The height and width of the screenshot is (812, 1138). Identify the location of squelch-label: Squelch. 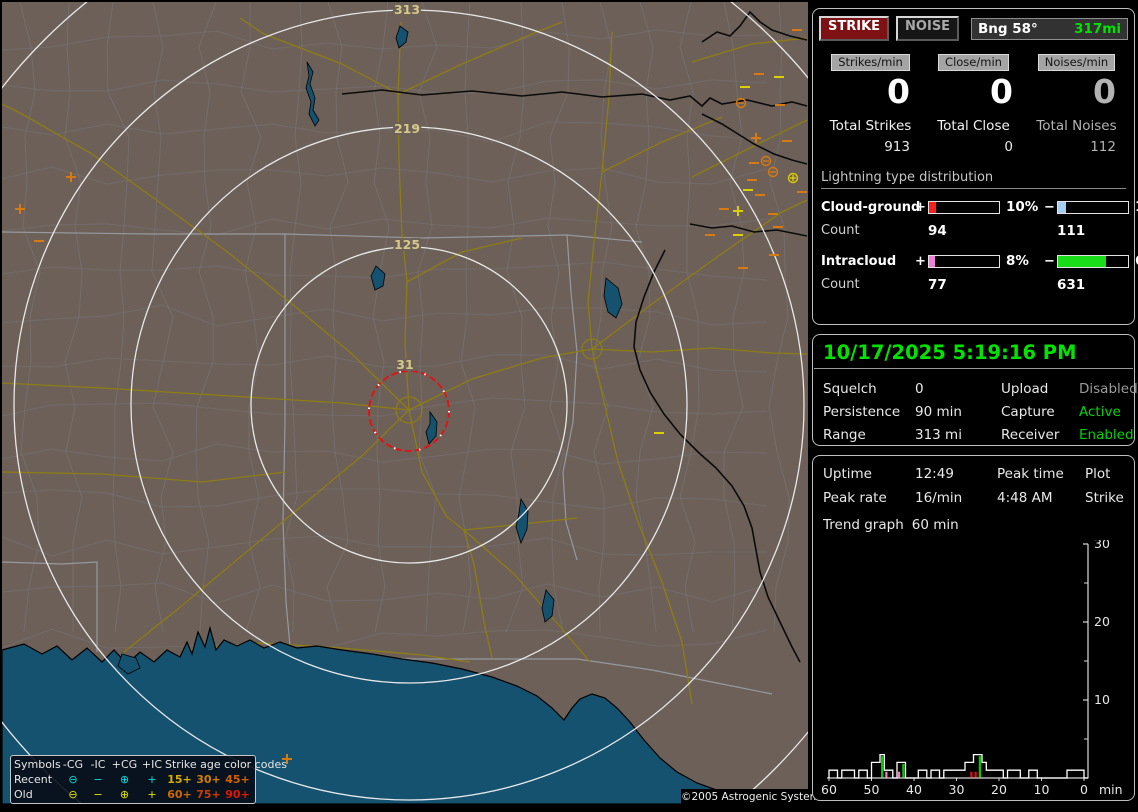
(850, 389).